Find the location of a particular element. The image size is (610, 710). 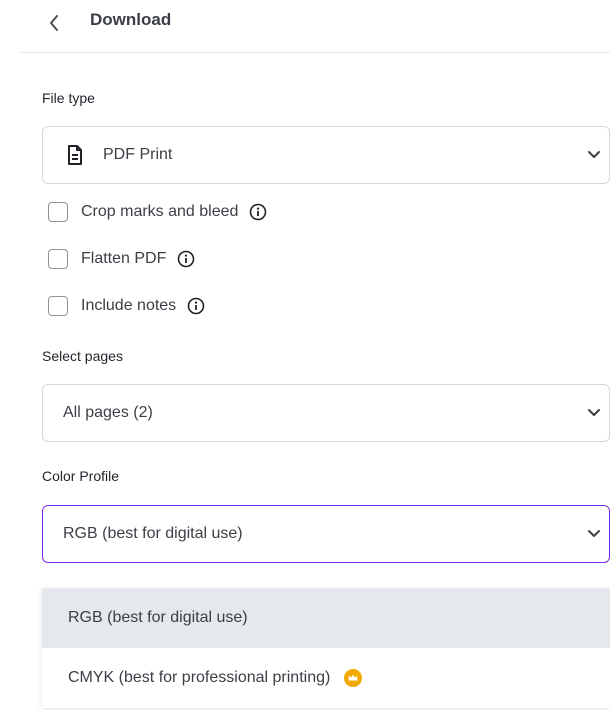

page-title: Download is located at coordinates (131, 19).